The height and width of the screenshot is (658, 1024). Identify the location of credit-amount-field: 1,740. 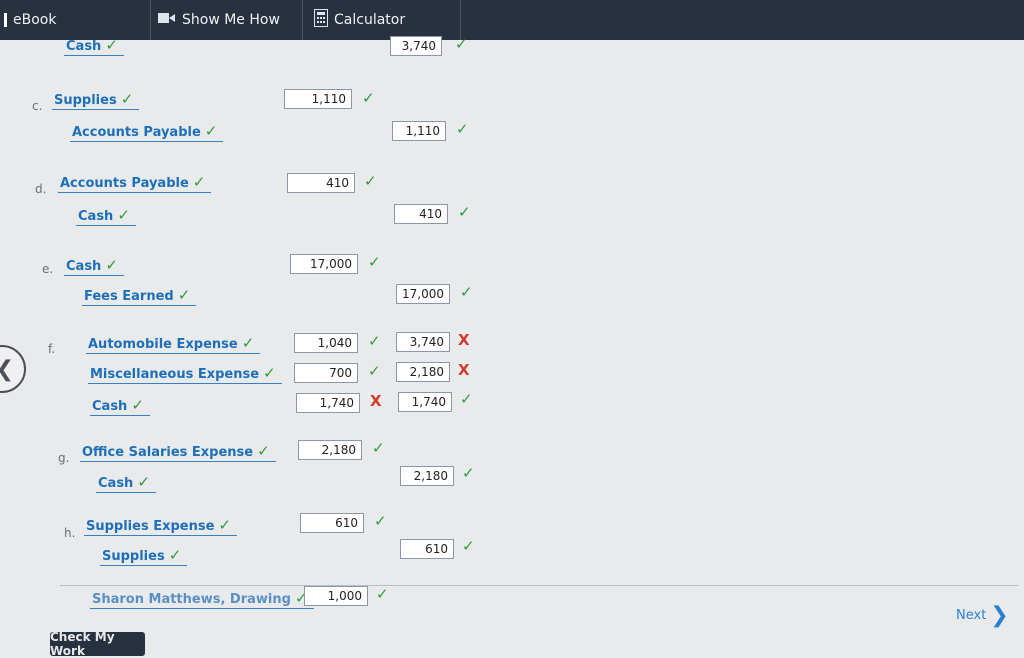
(425, 402).